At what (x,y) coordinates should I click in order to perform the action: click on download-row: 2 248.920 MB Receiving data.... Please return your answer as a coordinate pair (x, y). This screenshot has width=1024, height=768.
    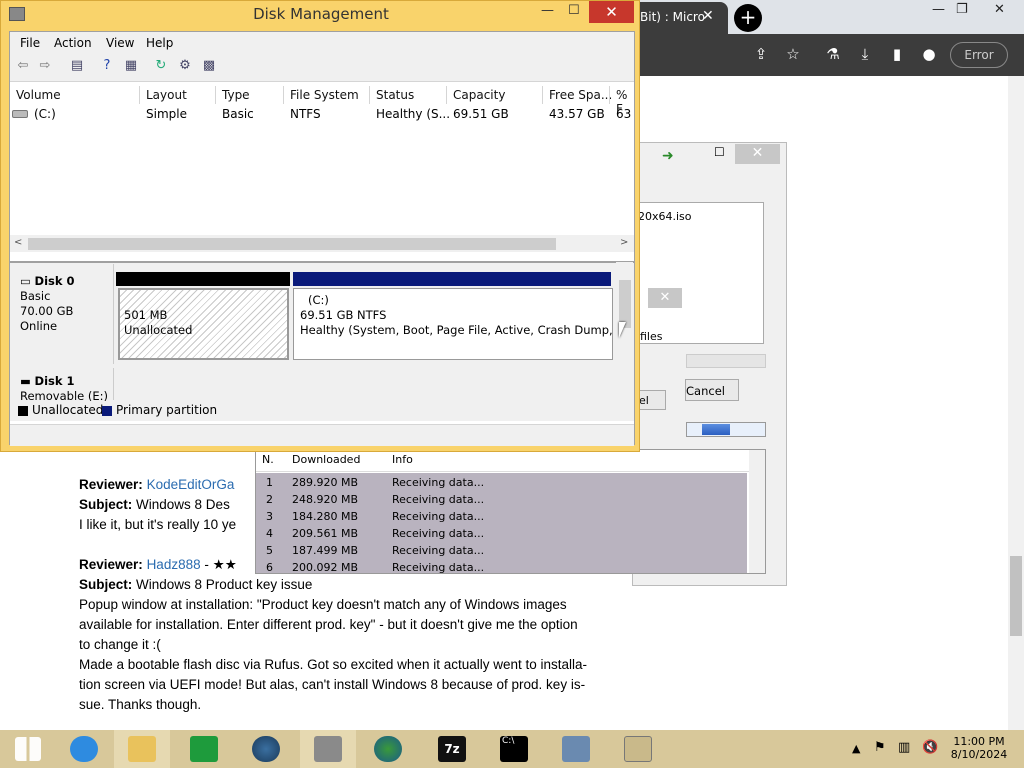
    Looking at the image, I should click on (501, 498).